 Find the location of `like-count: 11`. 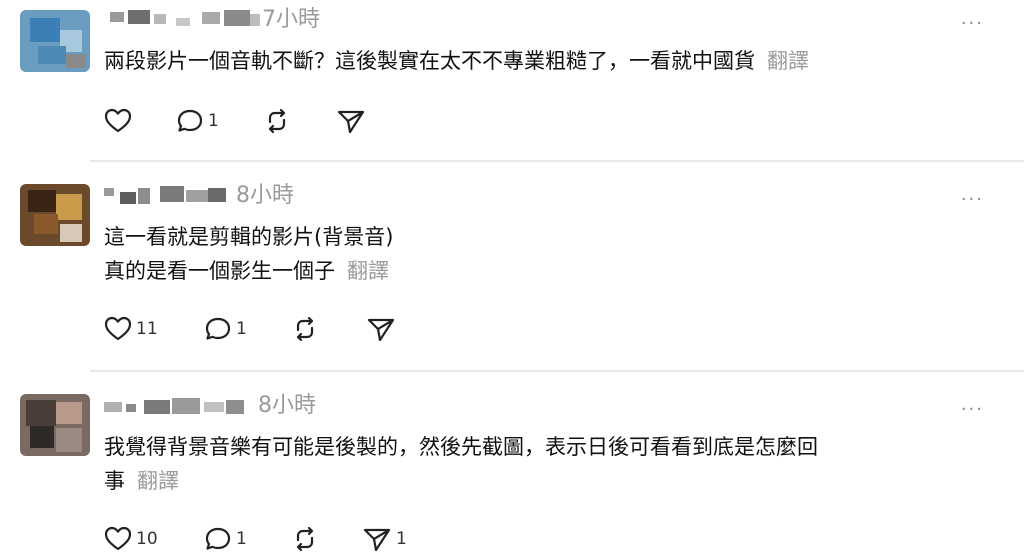

like-count: 11 is located at coordinates (147, 329).